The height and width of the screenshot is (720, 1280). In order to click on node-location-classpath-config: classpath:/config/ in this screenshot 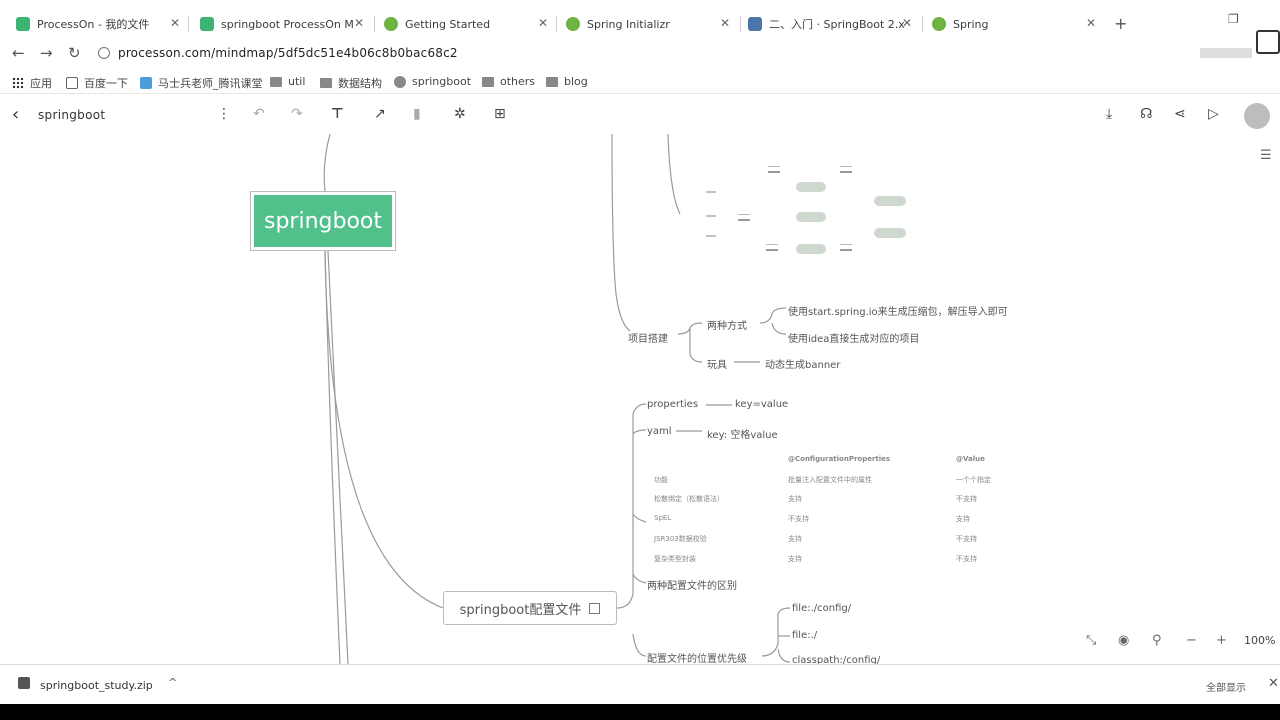, I will do `click(836, 659)`.